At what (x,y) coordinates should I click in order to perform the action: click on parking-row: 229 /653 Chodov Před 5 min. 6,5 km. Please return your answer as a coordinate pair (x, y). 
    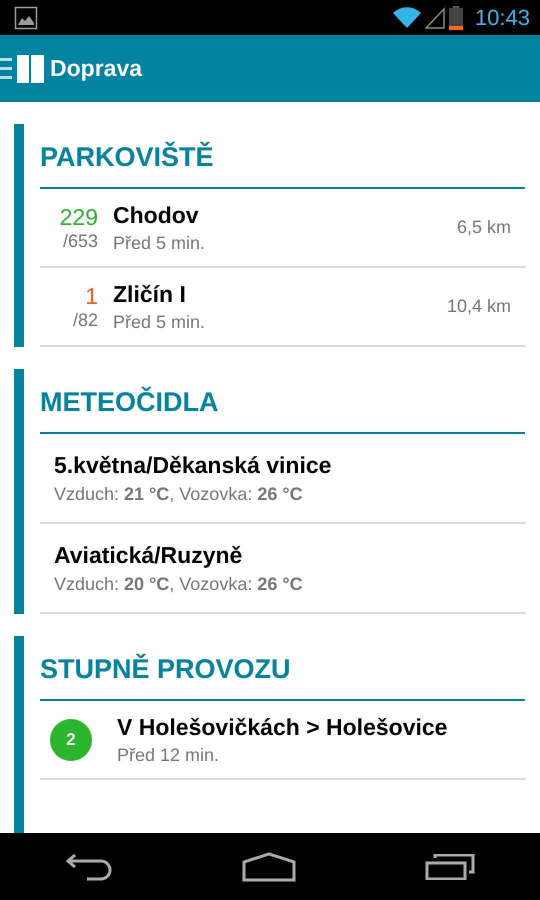
    Looking at the image, I should click on (282, 228).